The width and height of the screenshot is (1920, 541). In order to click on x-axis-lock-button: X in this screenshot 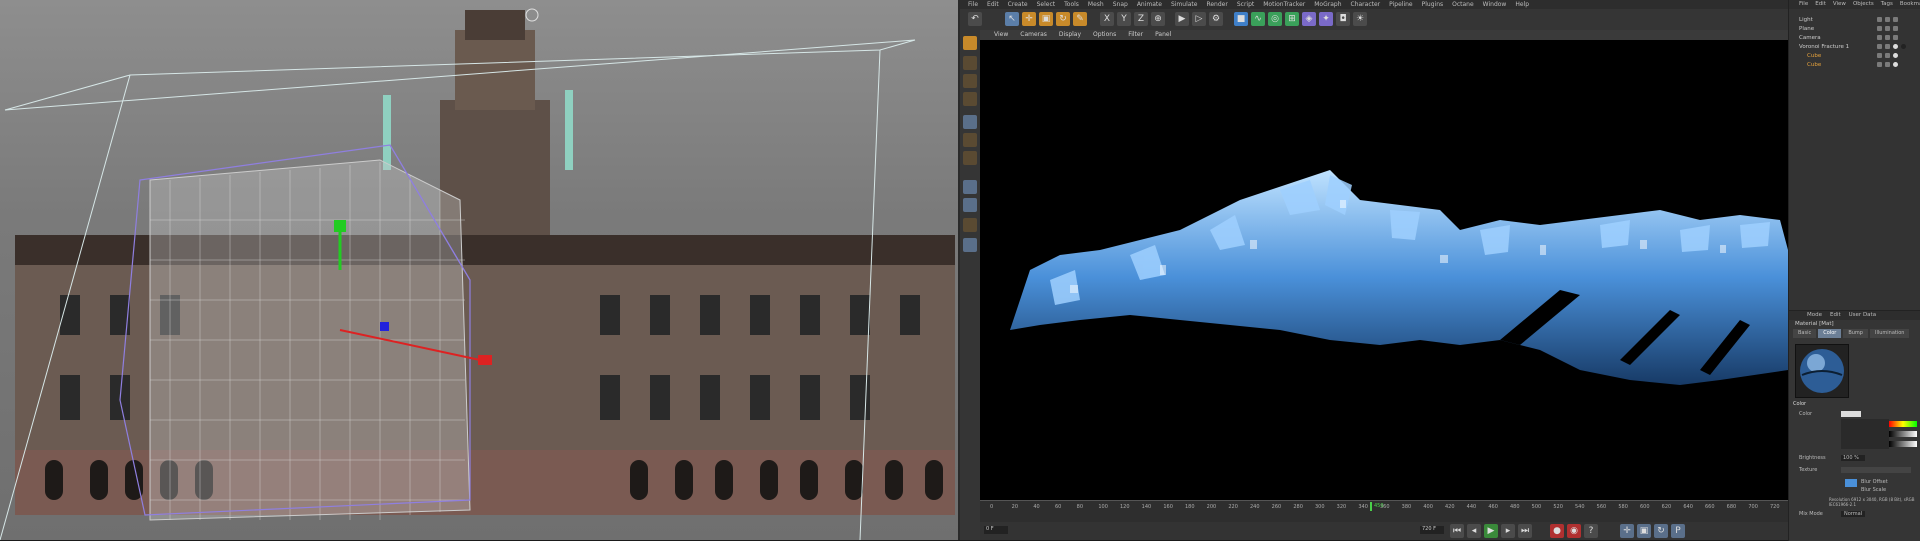, I will do `click(1107, 19)`.